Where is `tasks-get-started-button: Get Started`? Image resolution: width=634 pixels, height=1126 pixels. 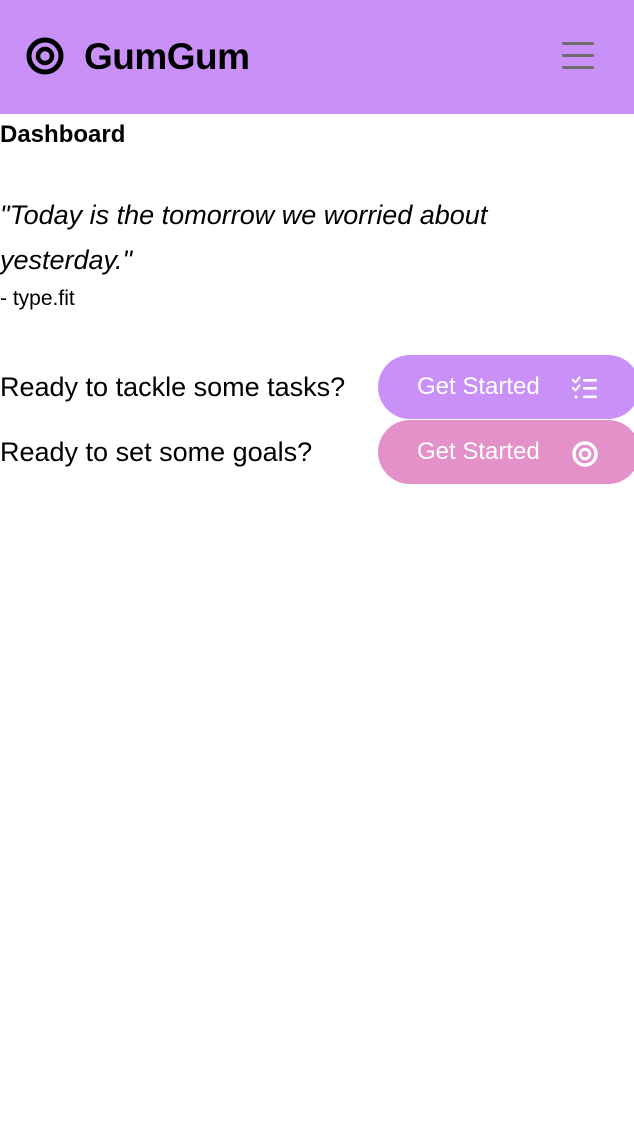 tasks-get-started-button: Get Started is located at coordinates (506, 387).